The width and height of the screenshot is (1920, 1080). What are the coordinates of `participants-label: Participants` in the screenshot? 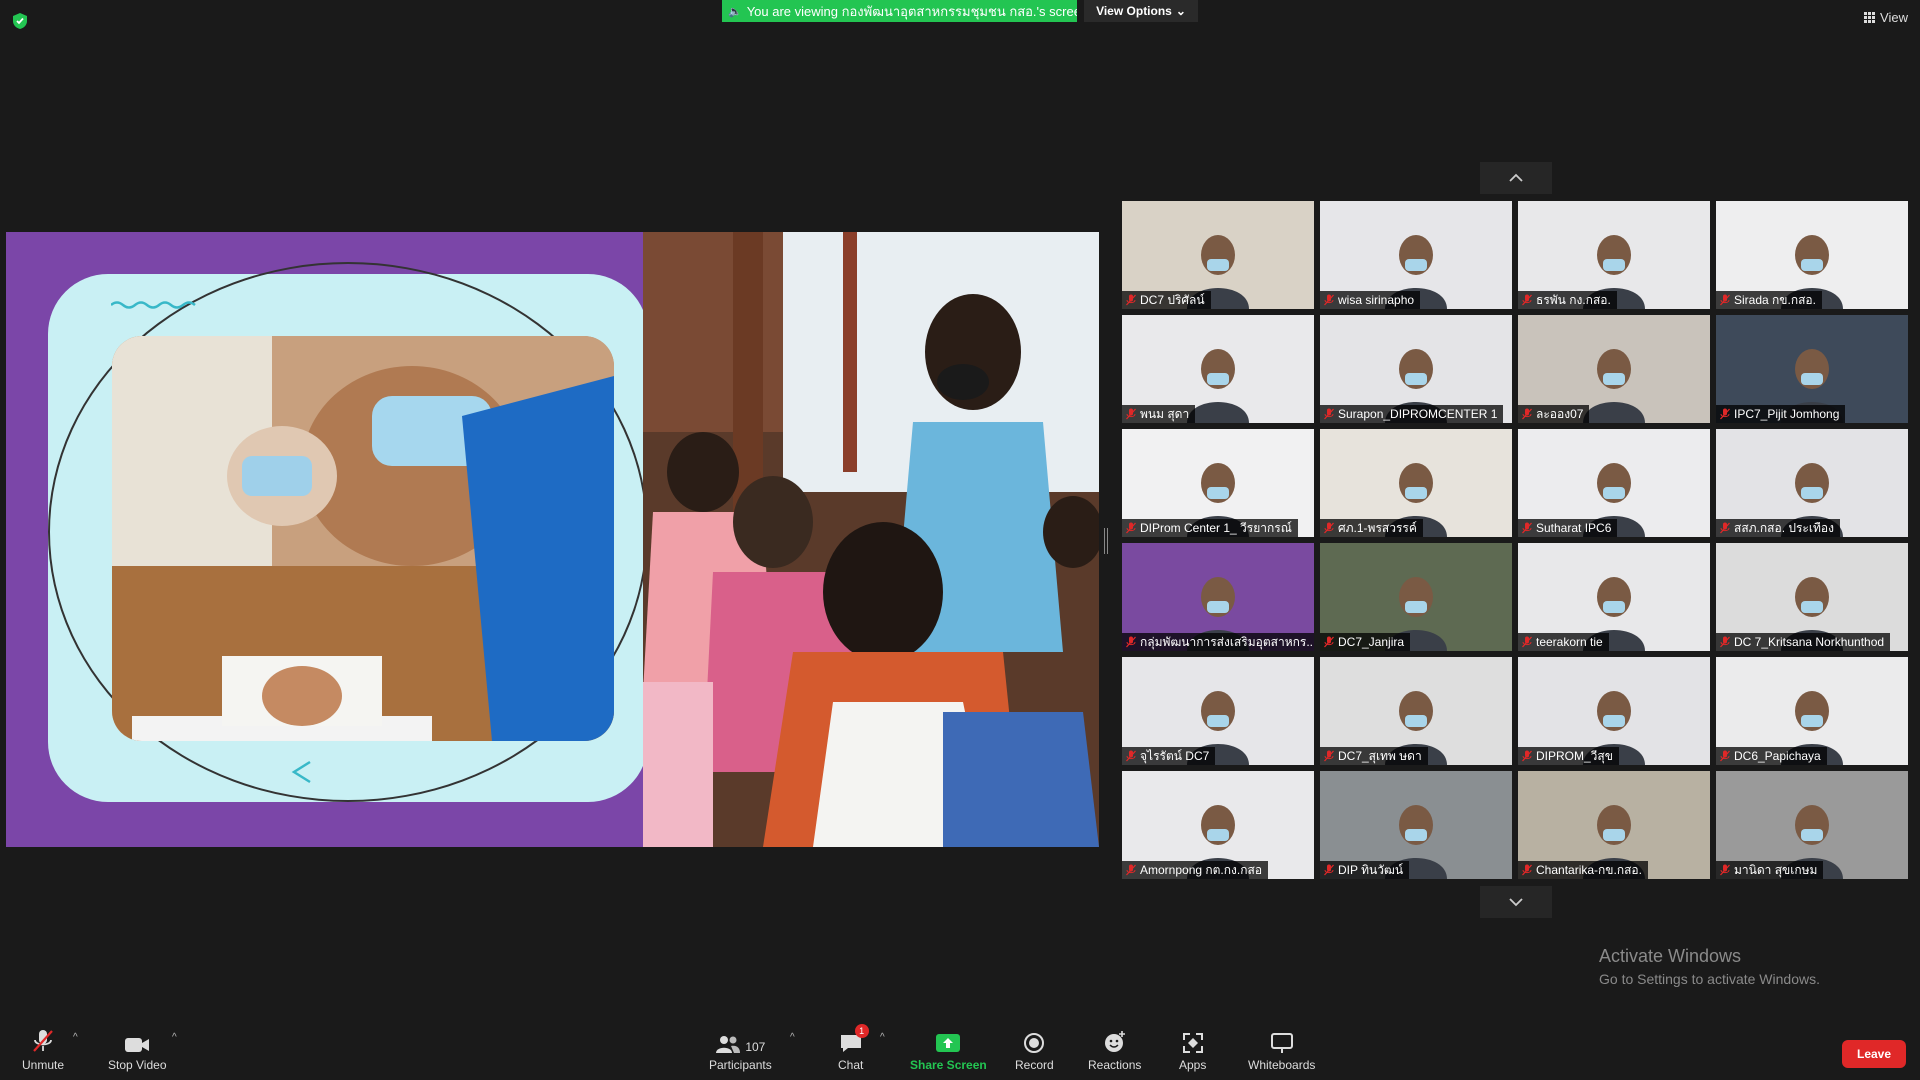 It's located at (740, 1065).